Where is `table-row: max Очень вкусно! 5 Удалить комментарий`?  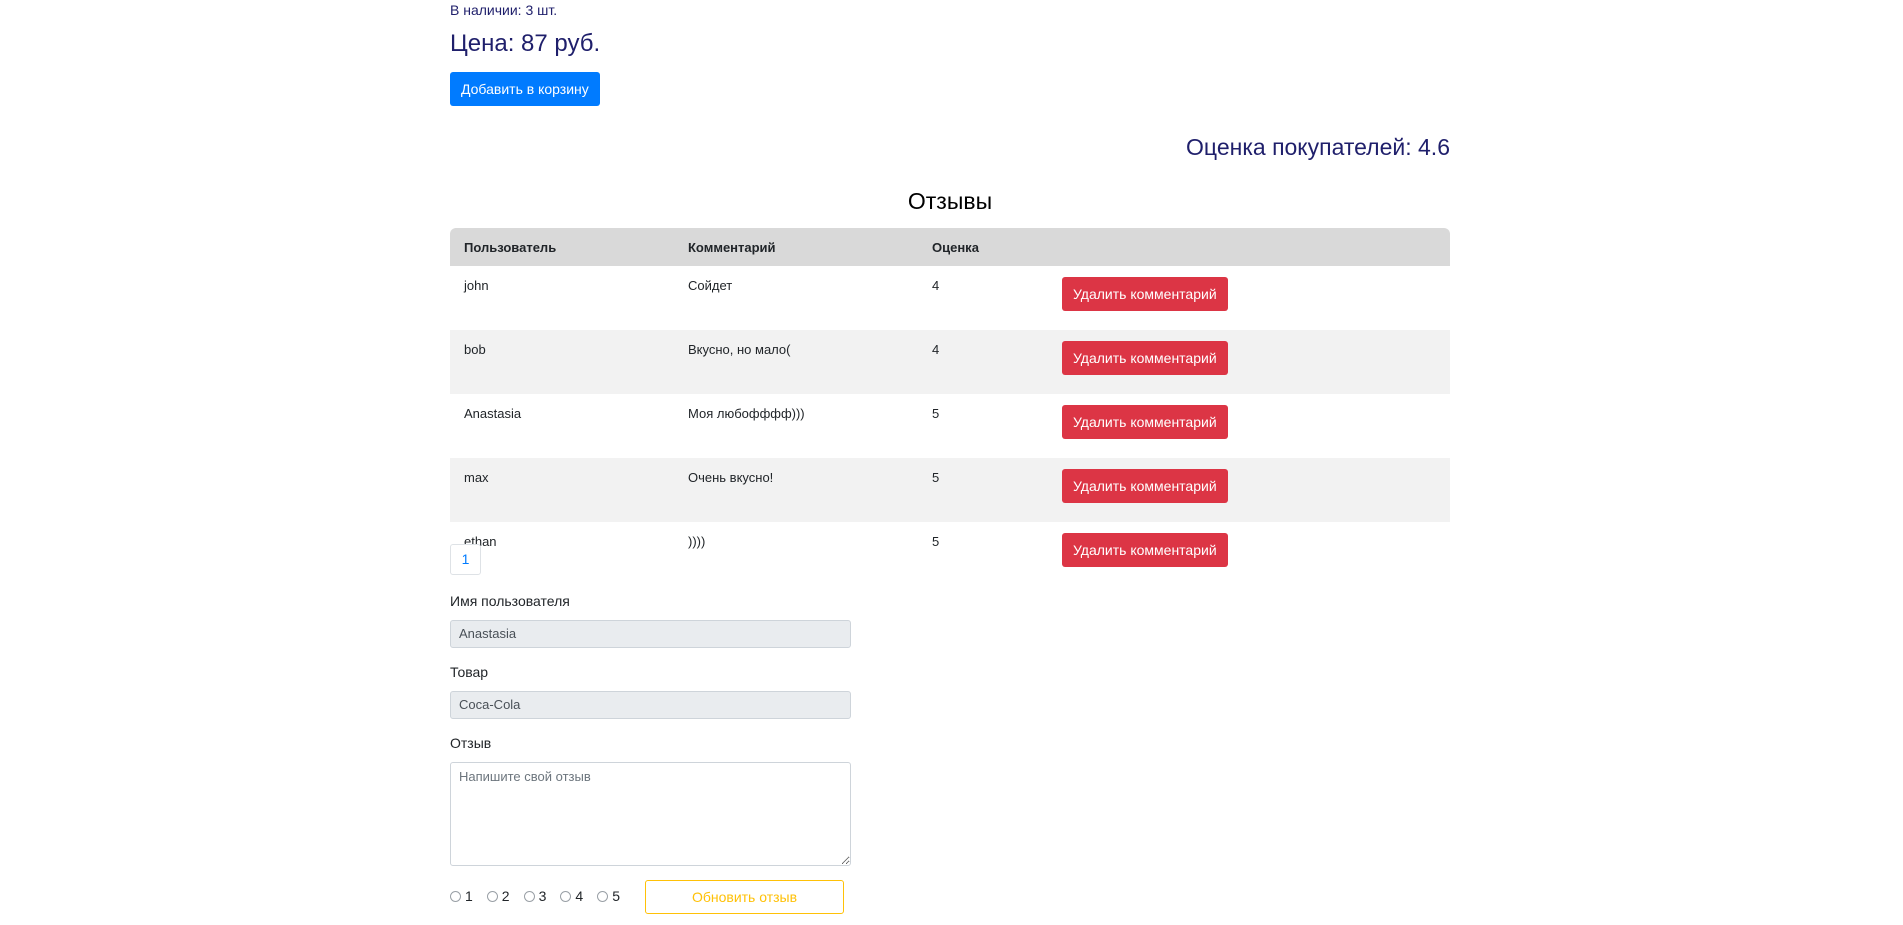 table-row: max Очень вкусно! 5 Удалить комментарий is located at coordinates (950, 490).